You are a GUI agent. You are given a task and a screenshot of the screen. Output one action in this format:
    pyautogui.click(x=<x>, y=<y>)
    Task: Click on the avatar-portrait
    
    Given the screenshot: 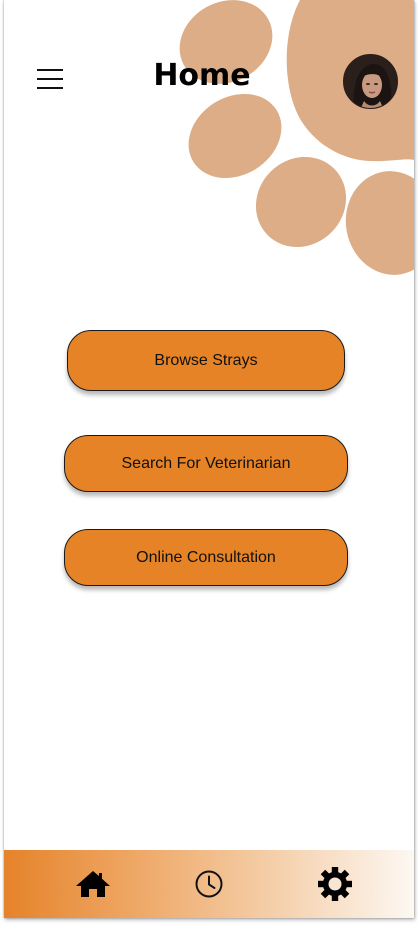 What is the action you would take?
    pyautogui.click(x=370, y=81)
    